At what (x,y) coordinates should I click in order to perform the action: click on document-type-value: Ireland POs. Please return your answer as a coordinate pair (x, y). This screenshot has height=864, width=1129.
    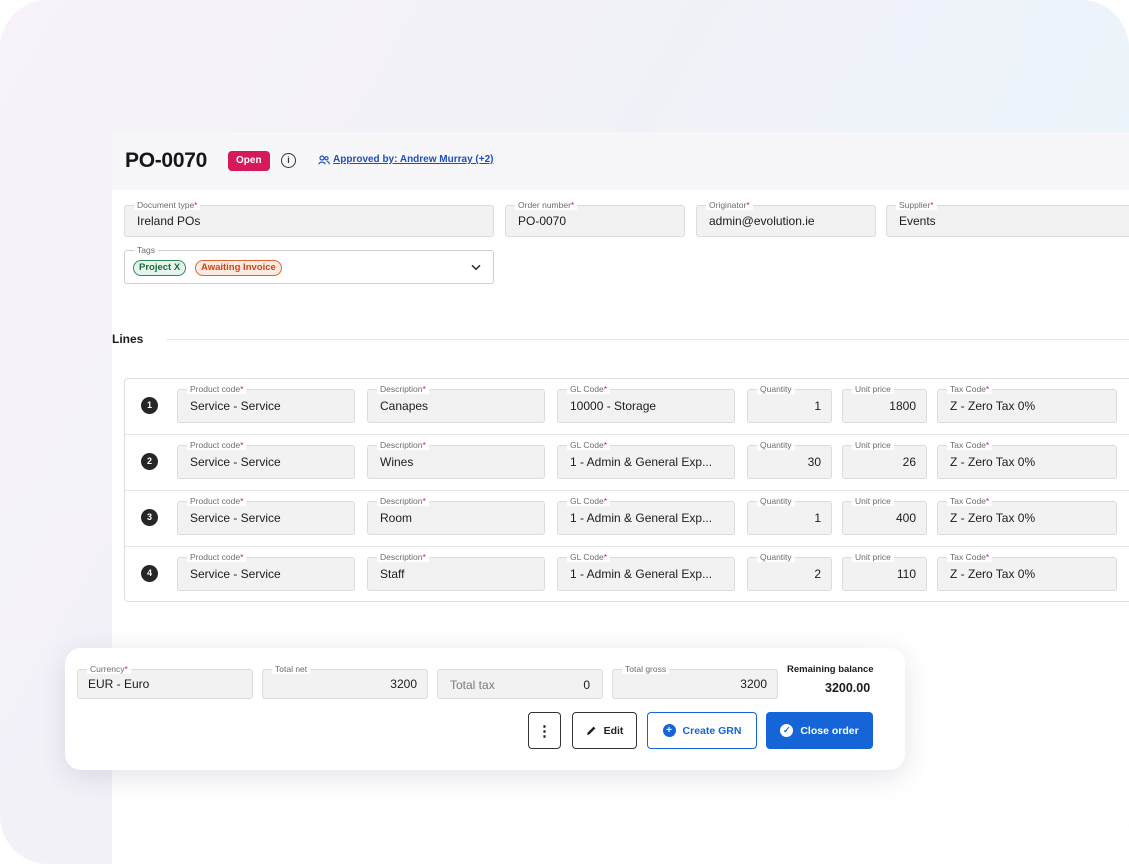
    Looking at the image, I should click on (169, 221).